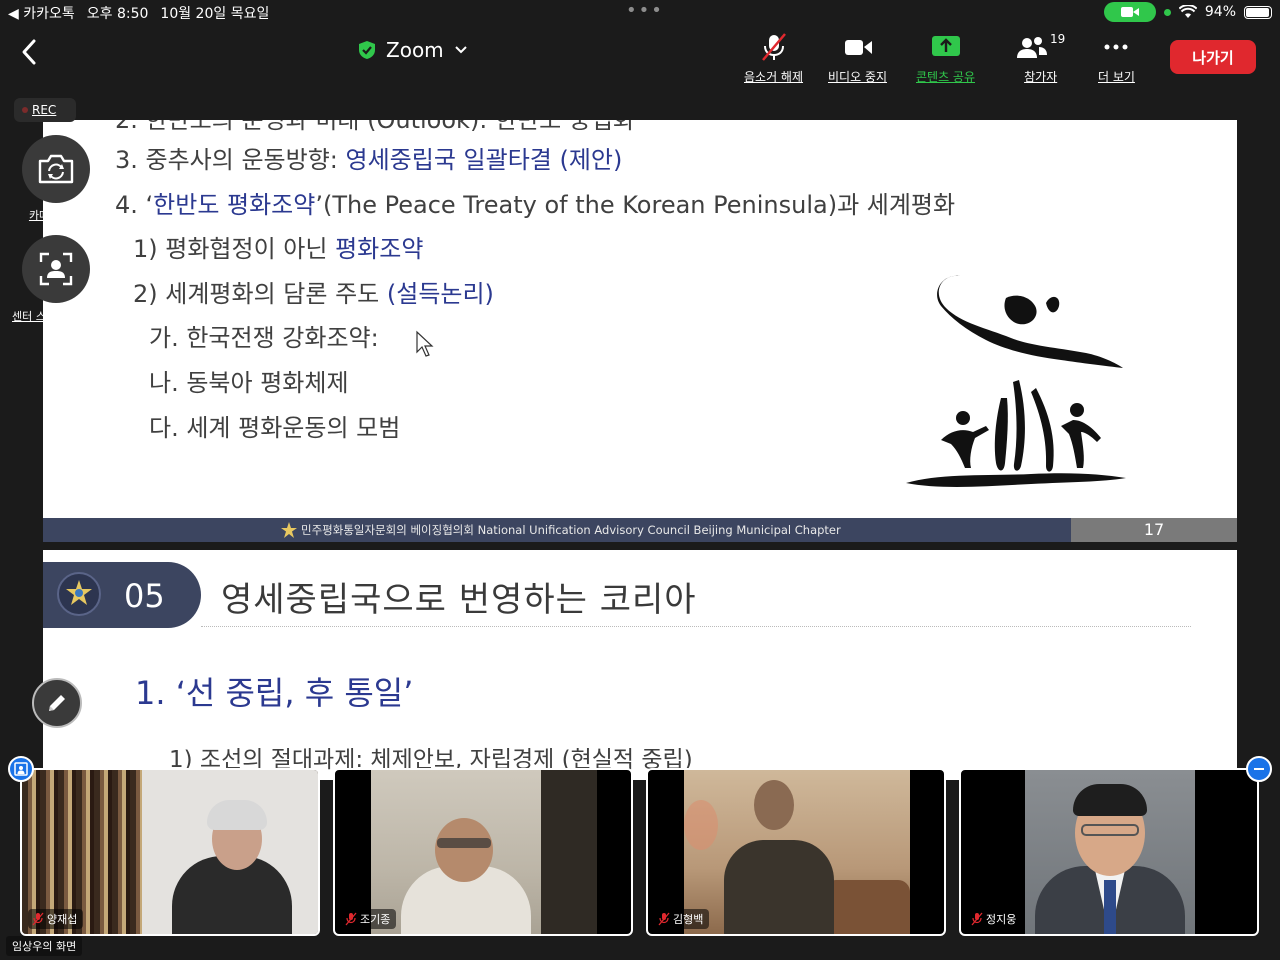 The image size is (1280, 960). Describe the element at coordinates (1058, 39) in the screenshot. I see `participants-count: 19` at that location.